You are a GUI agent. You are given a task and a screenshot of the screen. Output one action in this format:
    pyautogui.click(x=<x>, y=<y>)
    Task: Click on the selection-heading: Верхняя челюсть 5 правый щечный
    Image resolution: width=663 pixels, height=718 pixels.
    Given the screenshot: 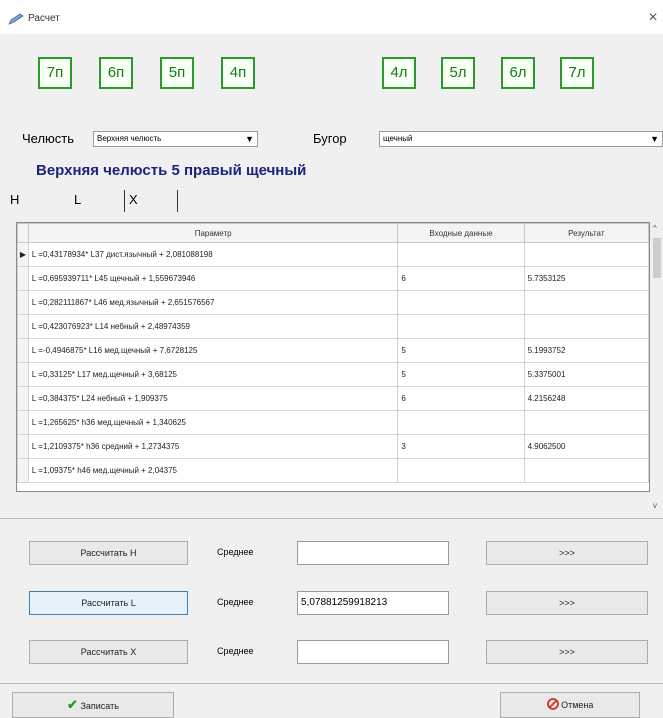 What is the action you would take?
    pyautogui.click(x=171, y=170)
    